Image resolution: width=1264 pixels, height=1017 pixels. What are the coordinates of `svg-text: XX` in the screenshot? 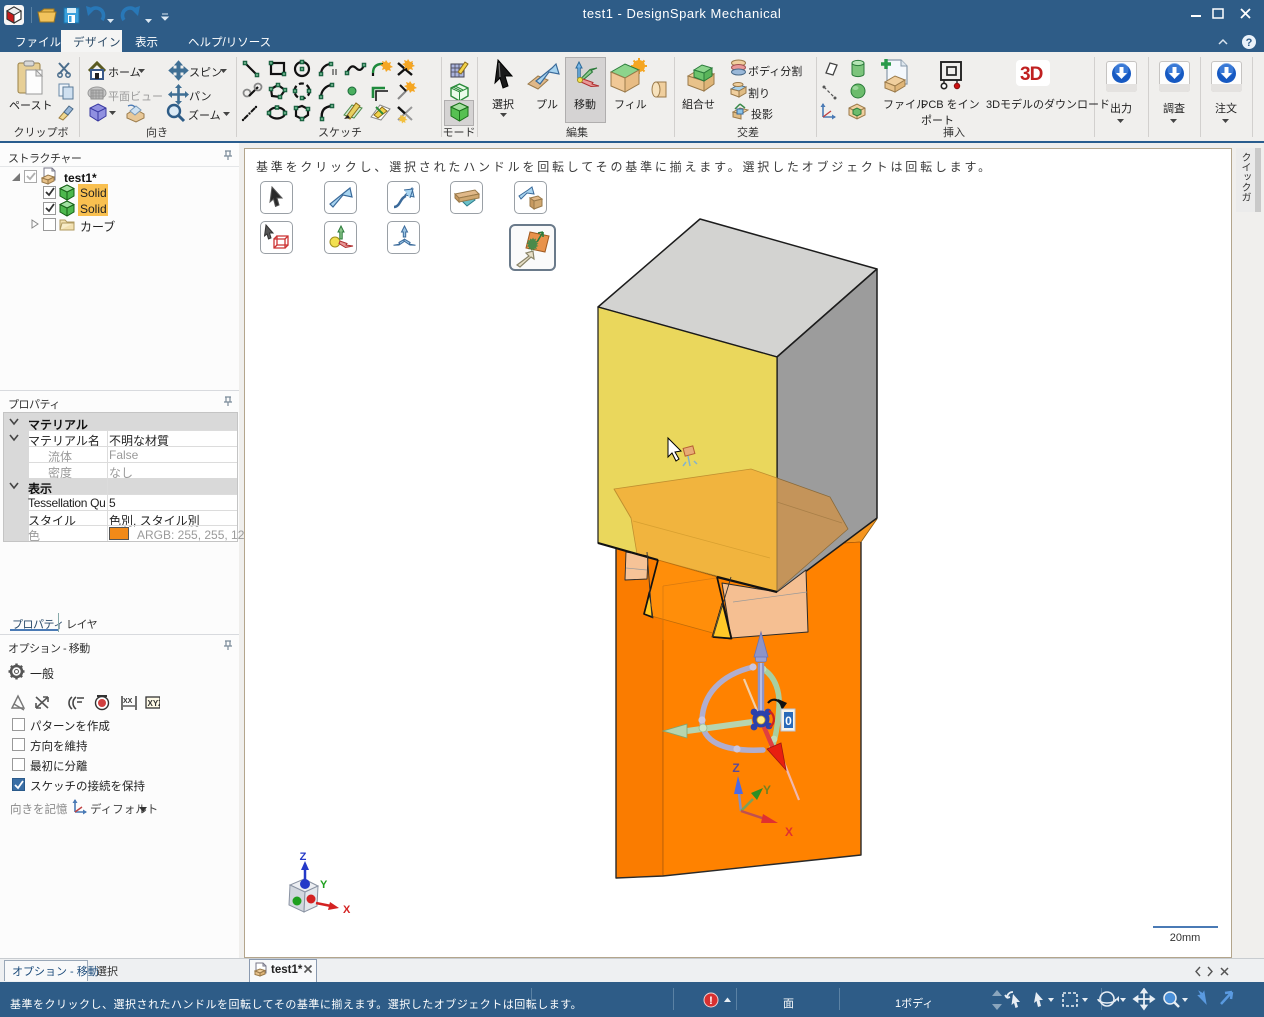 It's located at (128, 701).